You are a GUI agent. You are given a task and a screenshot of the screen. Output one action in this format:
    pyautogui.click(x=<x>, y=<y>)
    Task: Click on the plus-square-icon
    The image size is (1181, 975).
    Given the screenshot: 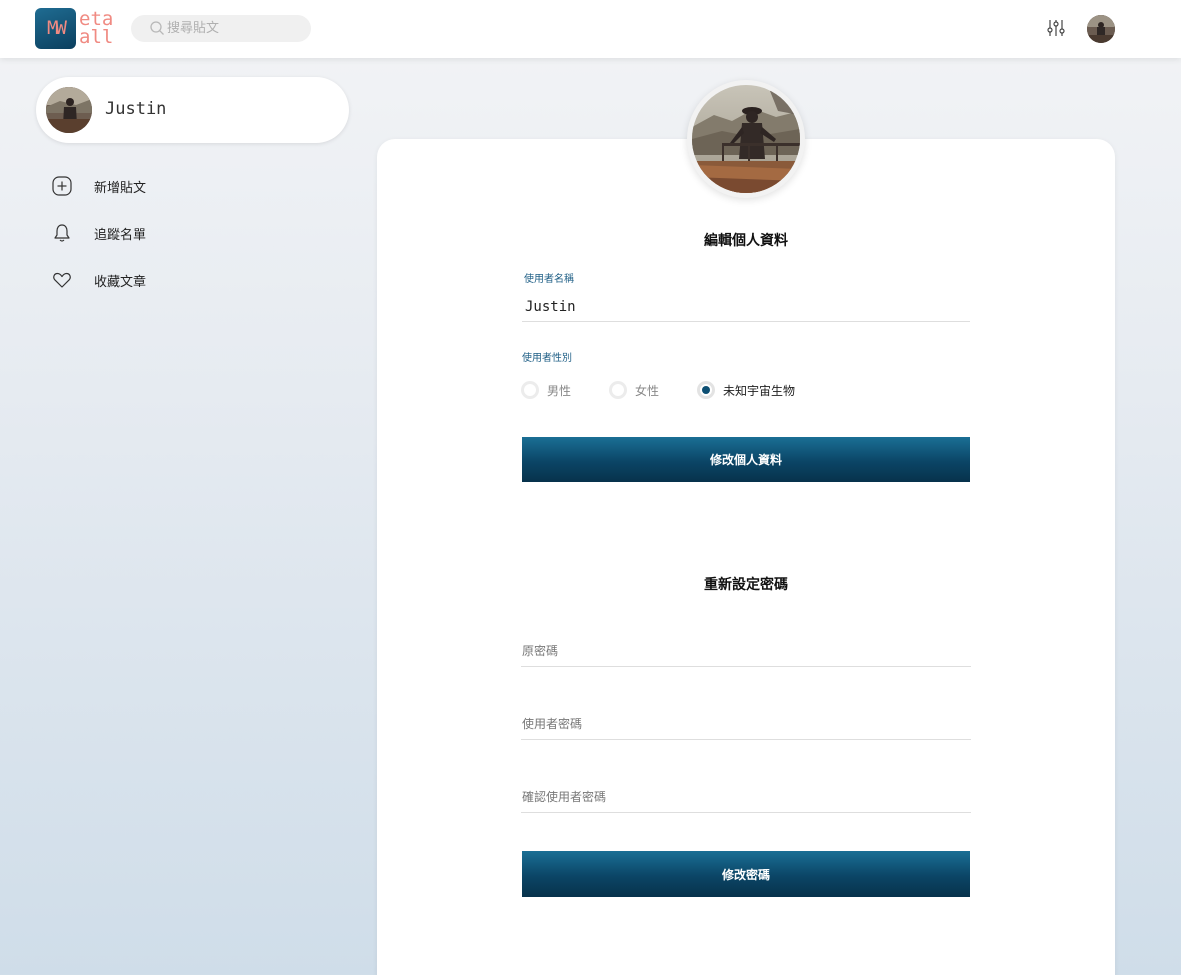 What is the action you would take?
    pyautogui.click(x=62, y=186)
    